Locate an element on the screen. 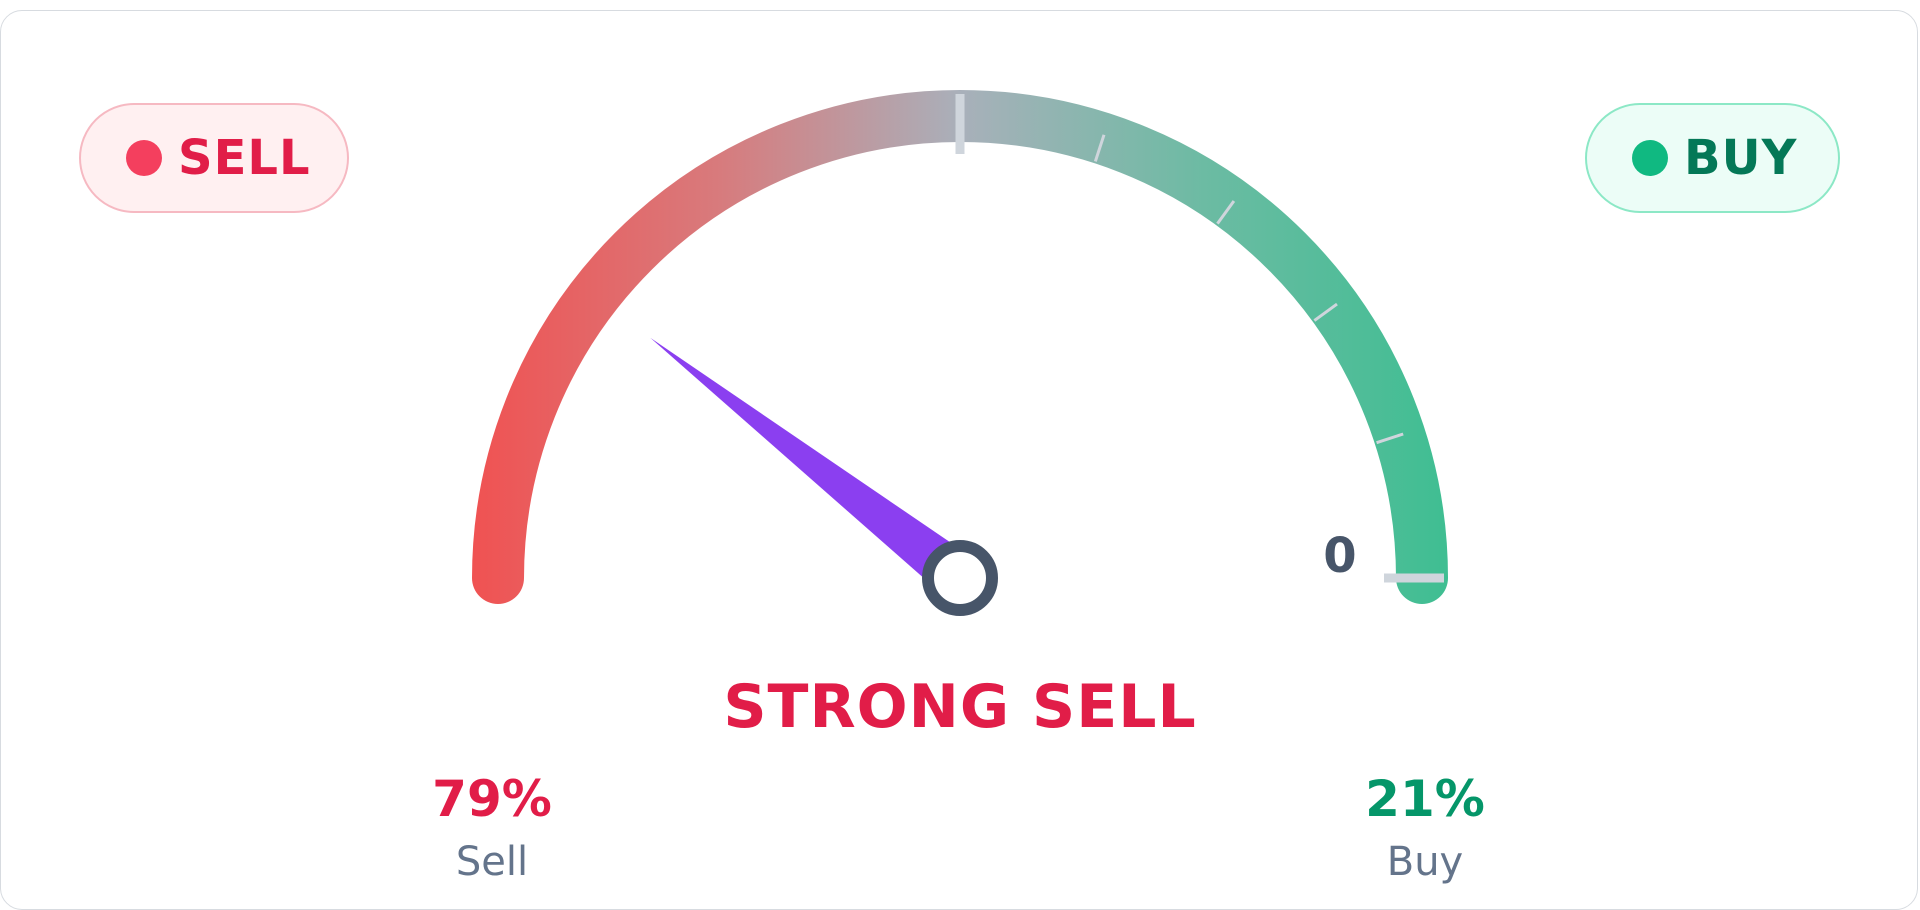 The image size is (1920, 910). gauge-scale-label: 0 is located at coordinates (1339, 556).